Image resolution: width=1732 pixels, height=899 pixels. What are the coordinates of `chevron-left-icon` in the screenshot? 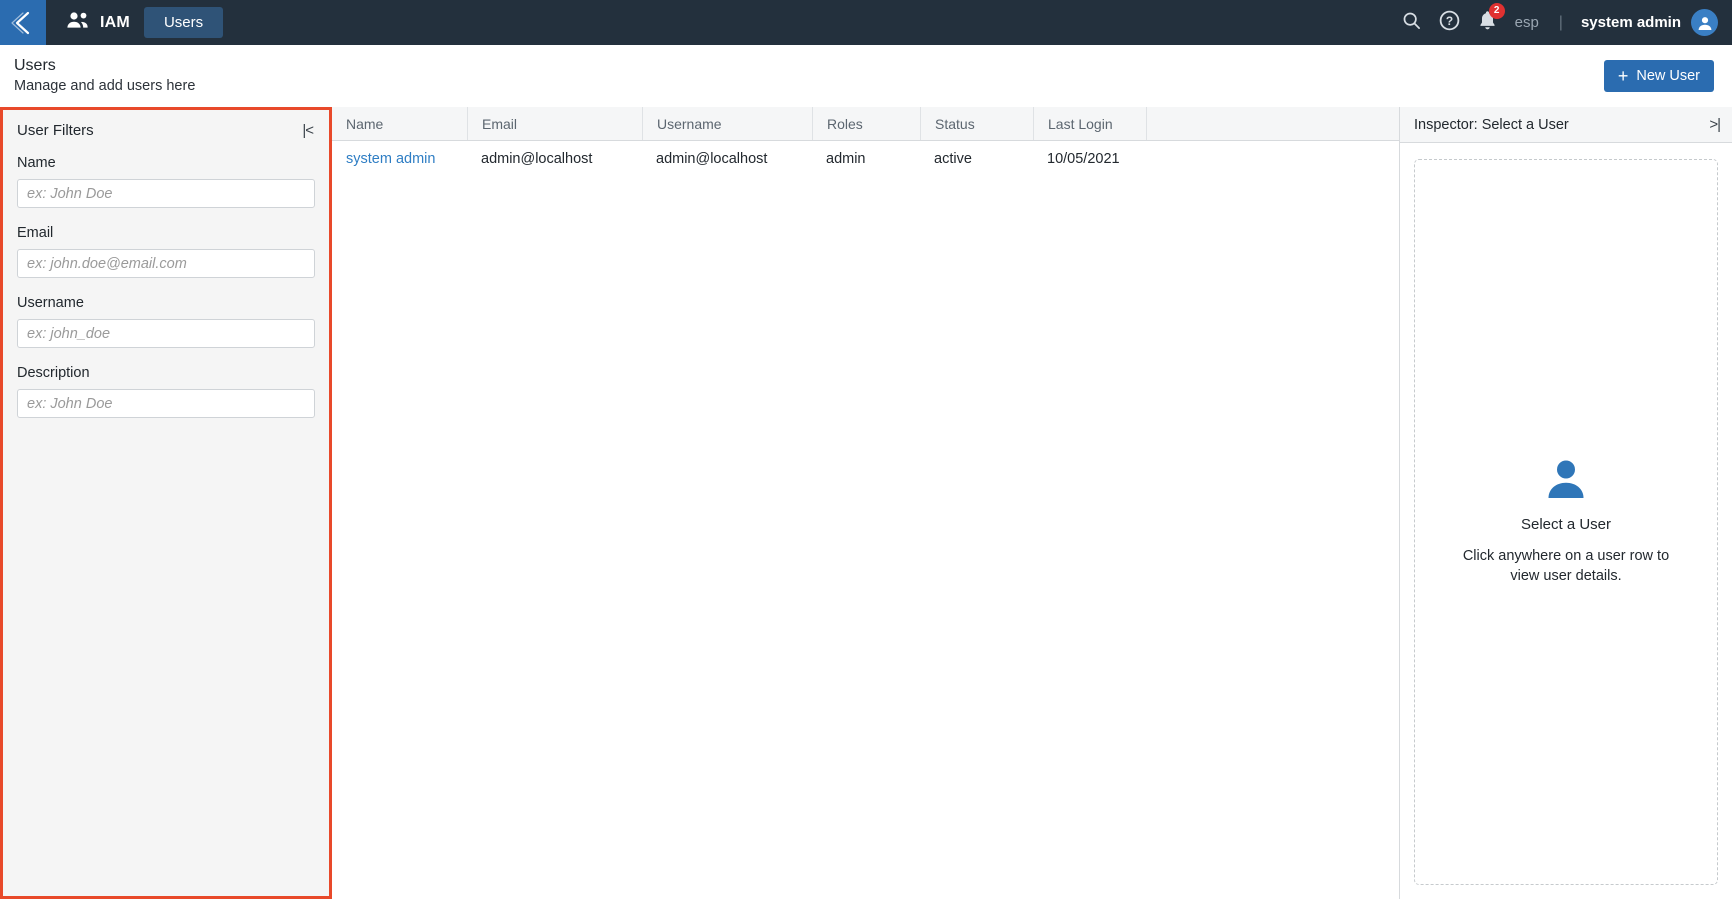 It's located at (23, 23).